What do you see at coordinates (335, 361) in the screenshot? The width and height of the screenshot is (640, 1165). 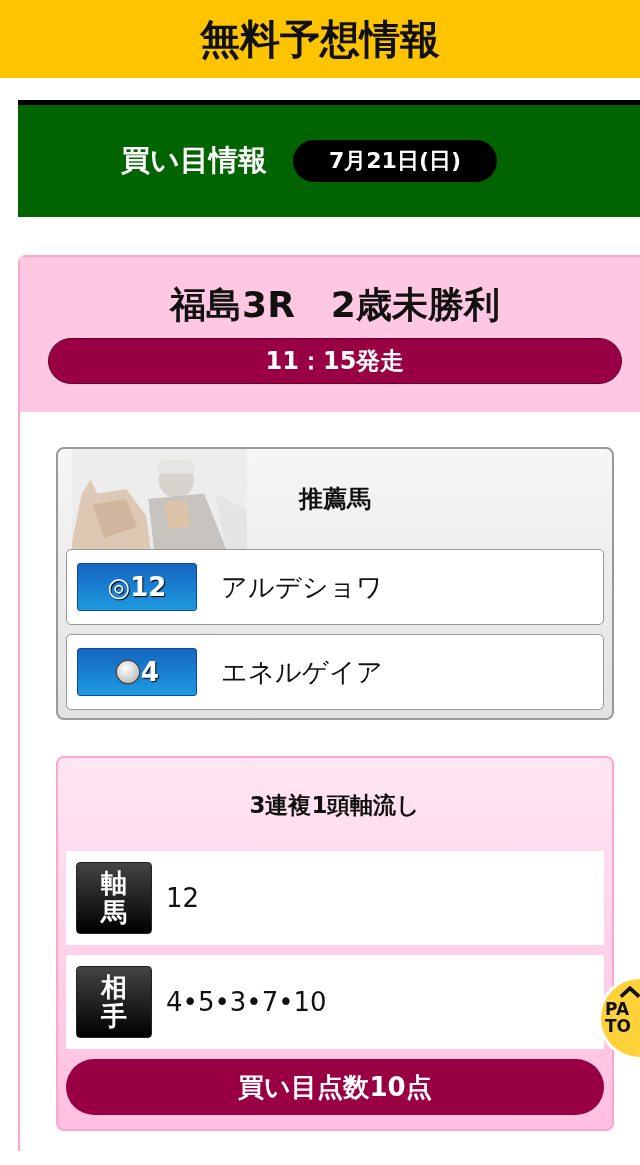 I see `start-time-bar: 11：15発走` at bounding box center [335, 361].